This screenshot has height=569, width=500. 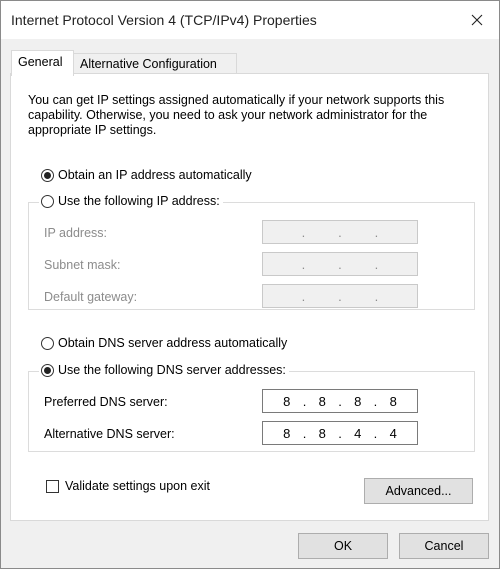 I want to click on alternative-dns-input: 8. 8. 4. 4, so click(x=340, y=433).